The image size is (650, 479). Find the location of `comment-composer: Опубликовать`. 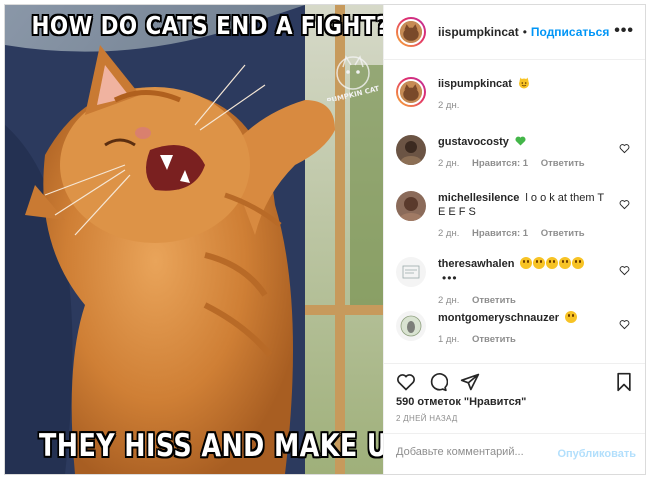

comment-composer: Опубликовать is located at coordinates (514, 453).